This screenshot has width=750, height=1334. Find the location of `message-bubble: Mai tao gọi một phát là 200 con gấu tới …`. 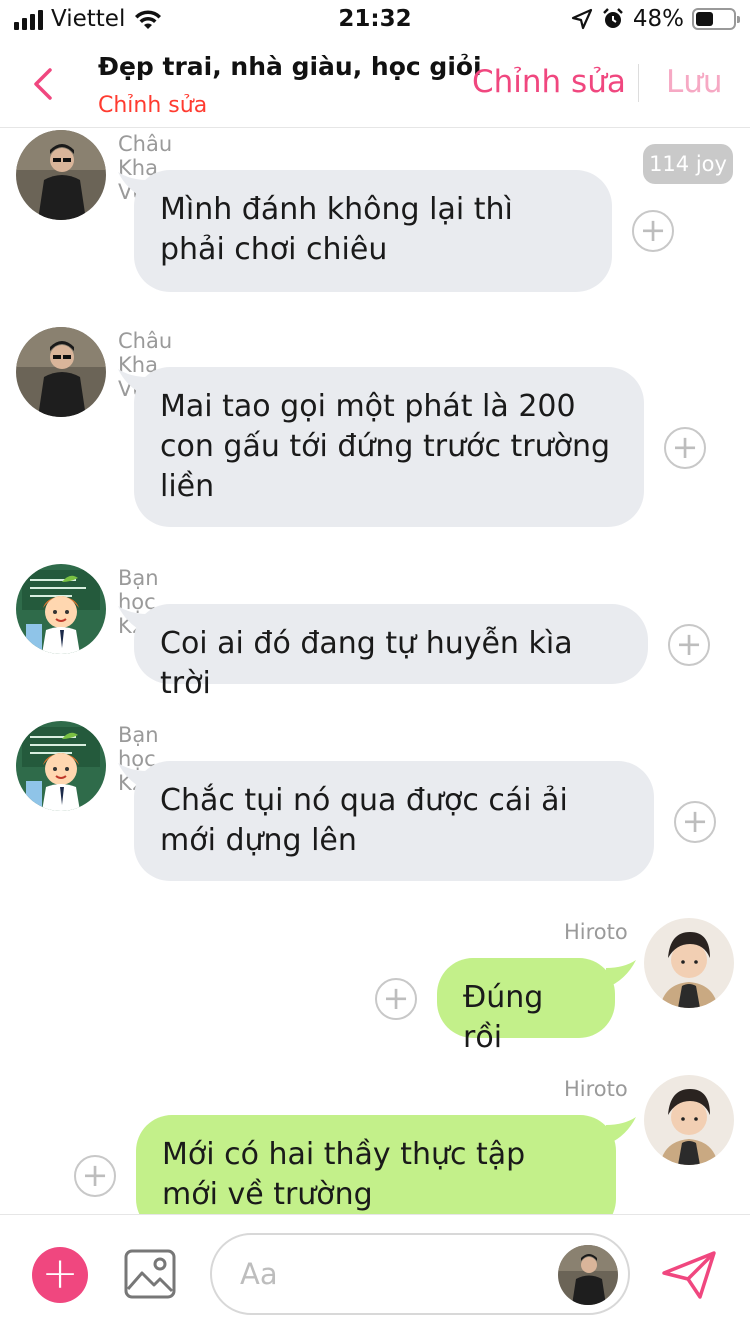

message-bubble: Mai tao gọi một phát là 200 con gấu tới … is located at coordinates (389, 447).